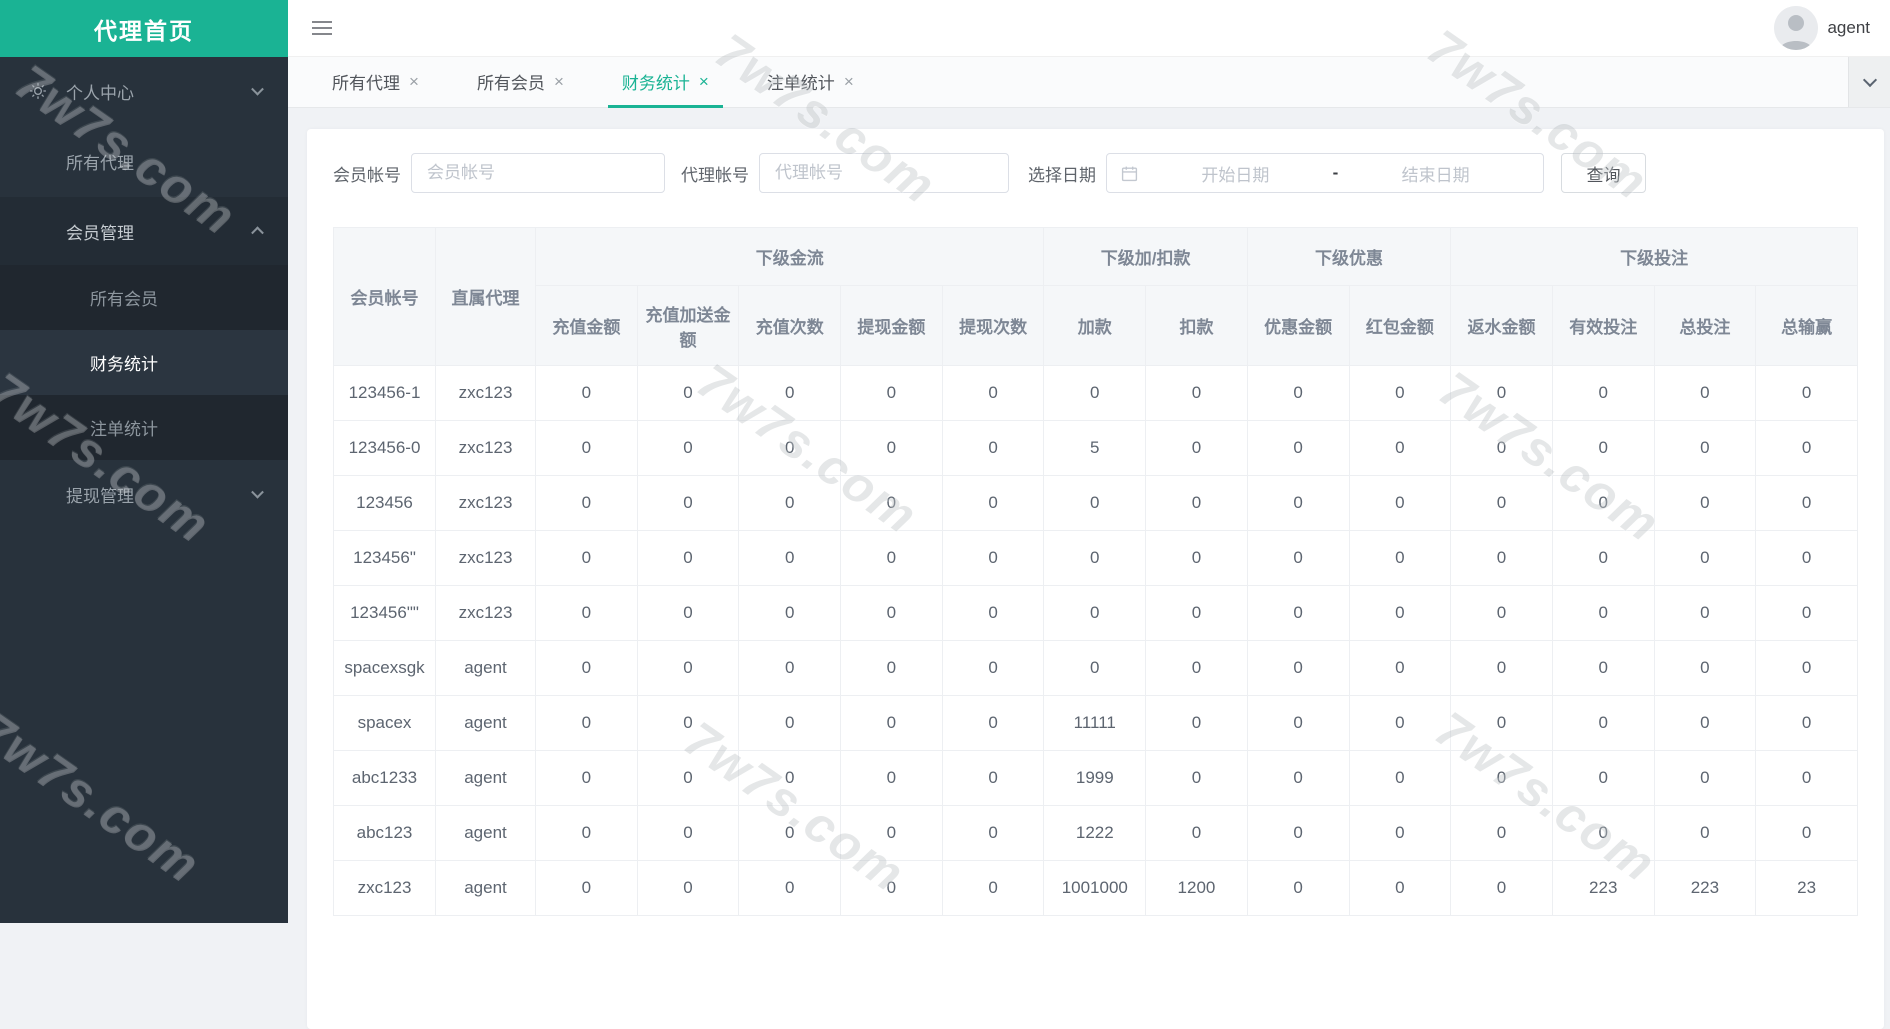  What do you see at coordinates (144, 91) in the screenshot?
I see `sidebar-item-personal-center: 个人中心` at bounding box center [144, 91].